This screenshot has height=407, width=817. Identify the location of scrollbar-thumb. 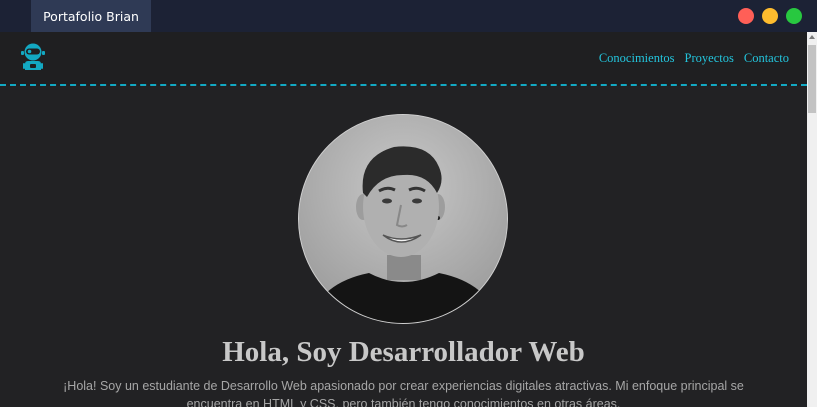
(812, 79).